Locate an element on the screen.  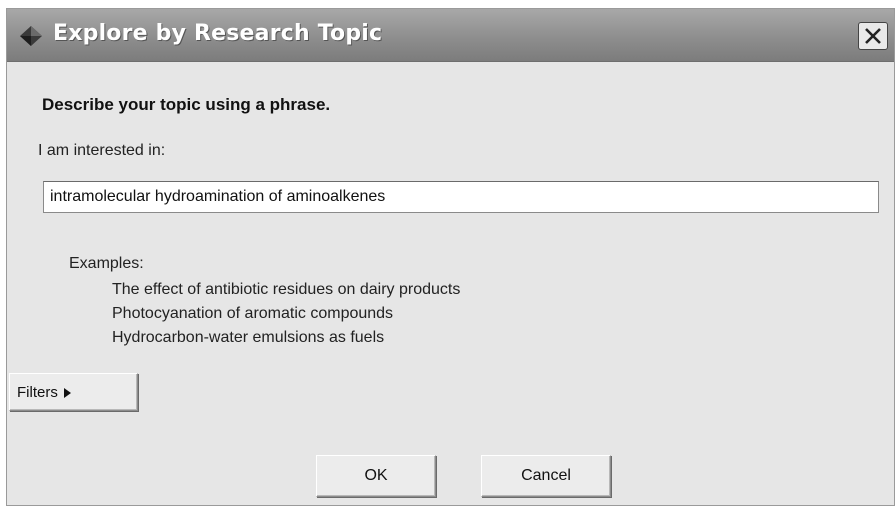
example-item: Hydrocarbon-water emulsions as fuels is located at coordinates (248, 337).